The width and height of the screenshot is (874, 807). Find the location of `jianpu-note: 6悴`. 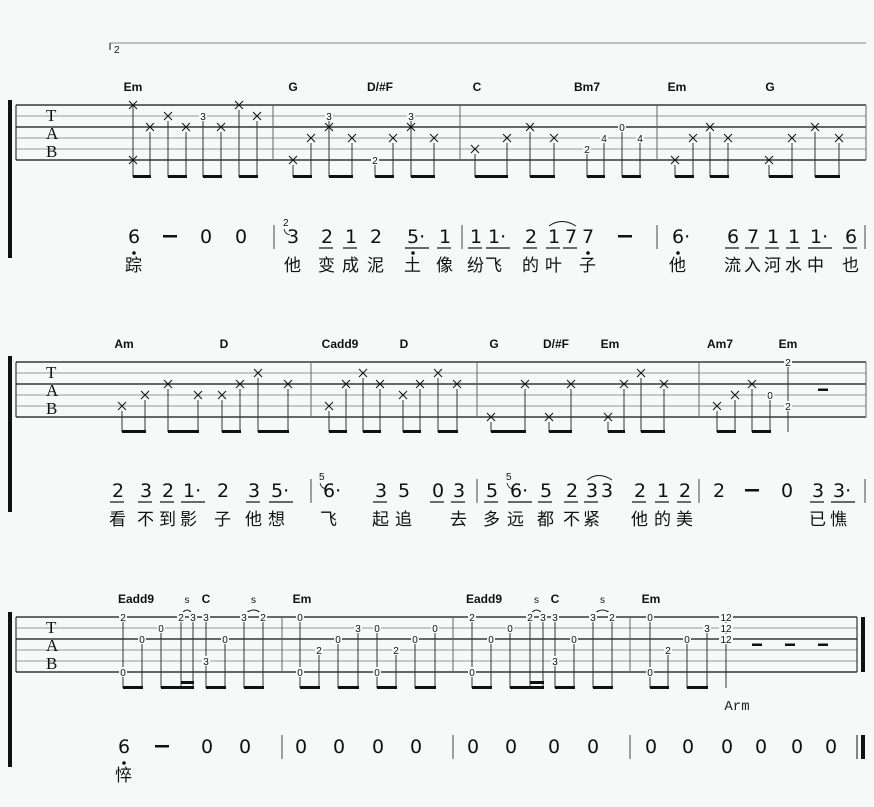

jianpu-note: 6悴 is located at coordinates (123, 761).